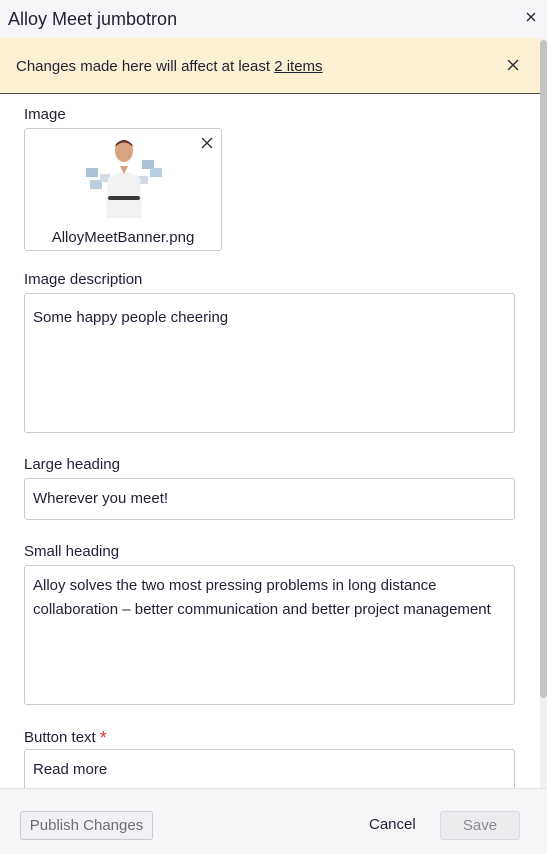 The height and width of the screenshot is (854, 547). Describe the element at coordinates (269, 499) in the screenshot. I see `large-heading-field: Wherever you meet!` at that location.